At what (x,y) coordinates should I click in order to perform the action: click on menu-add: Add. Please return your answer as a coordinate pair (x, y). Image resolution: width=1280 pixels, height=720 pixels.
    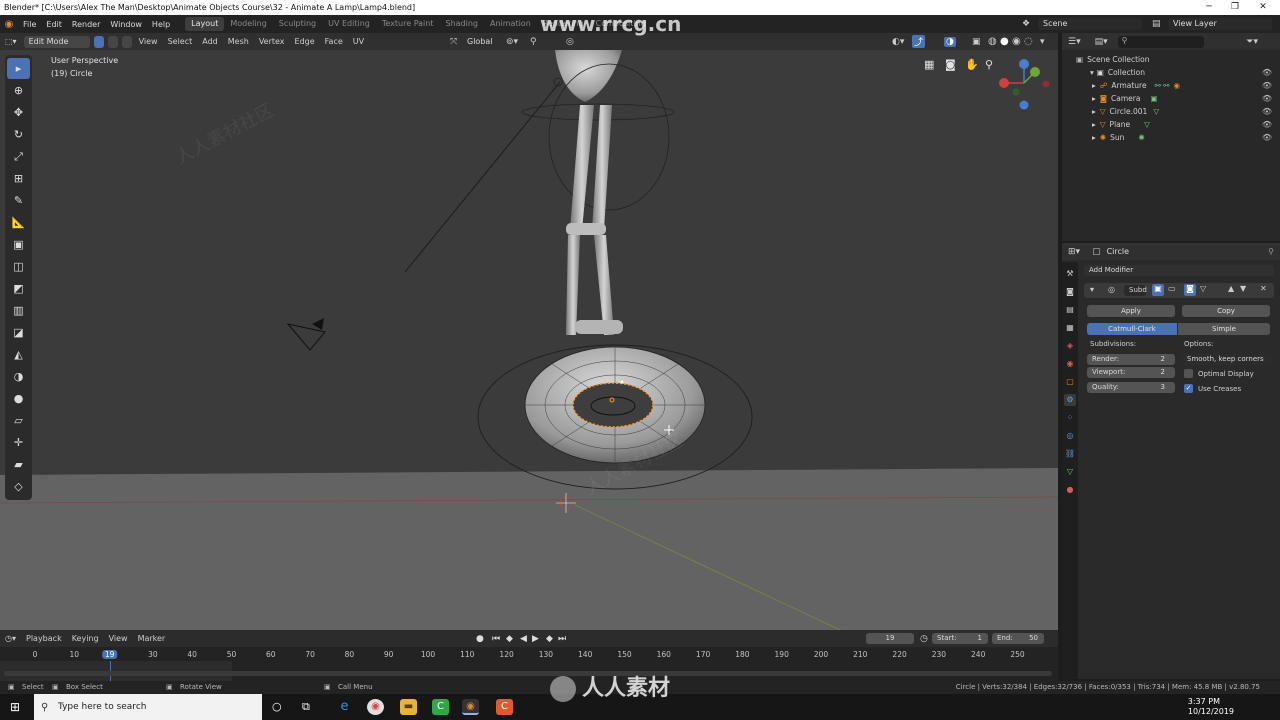
    Looking at the image, I should click on (210, 41).